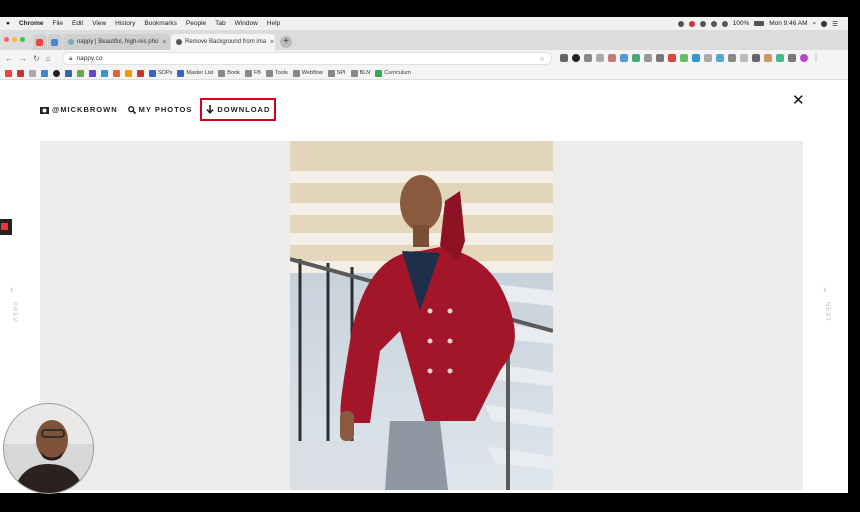 This screenshot has width=860, height=512. I want to click on home-icon: ⌂, so click(48, 58).